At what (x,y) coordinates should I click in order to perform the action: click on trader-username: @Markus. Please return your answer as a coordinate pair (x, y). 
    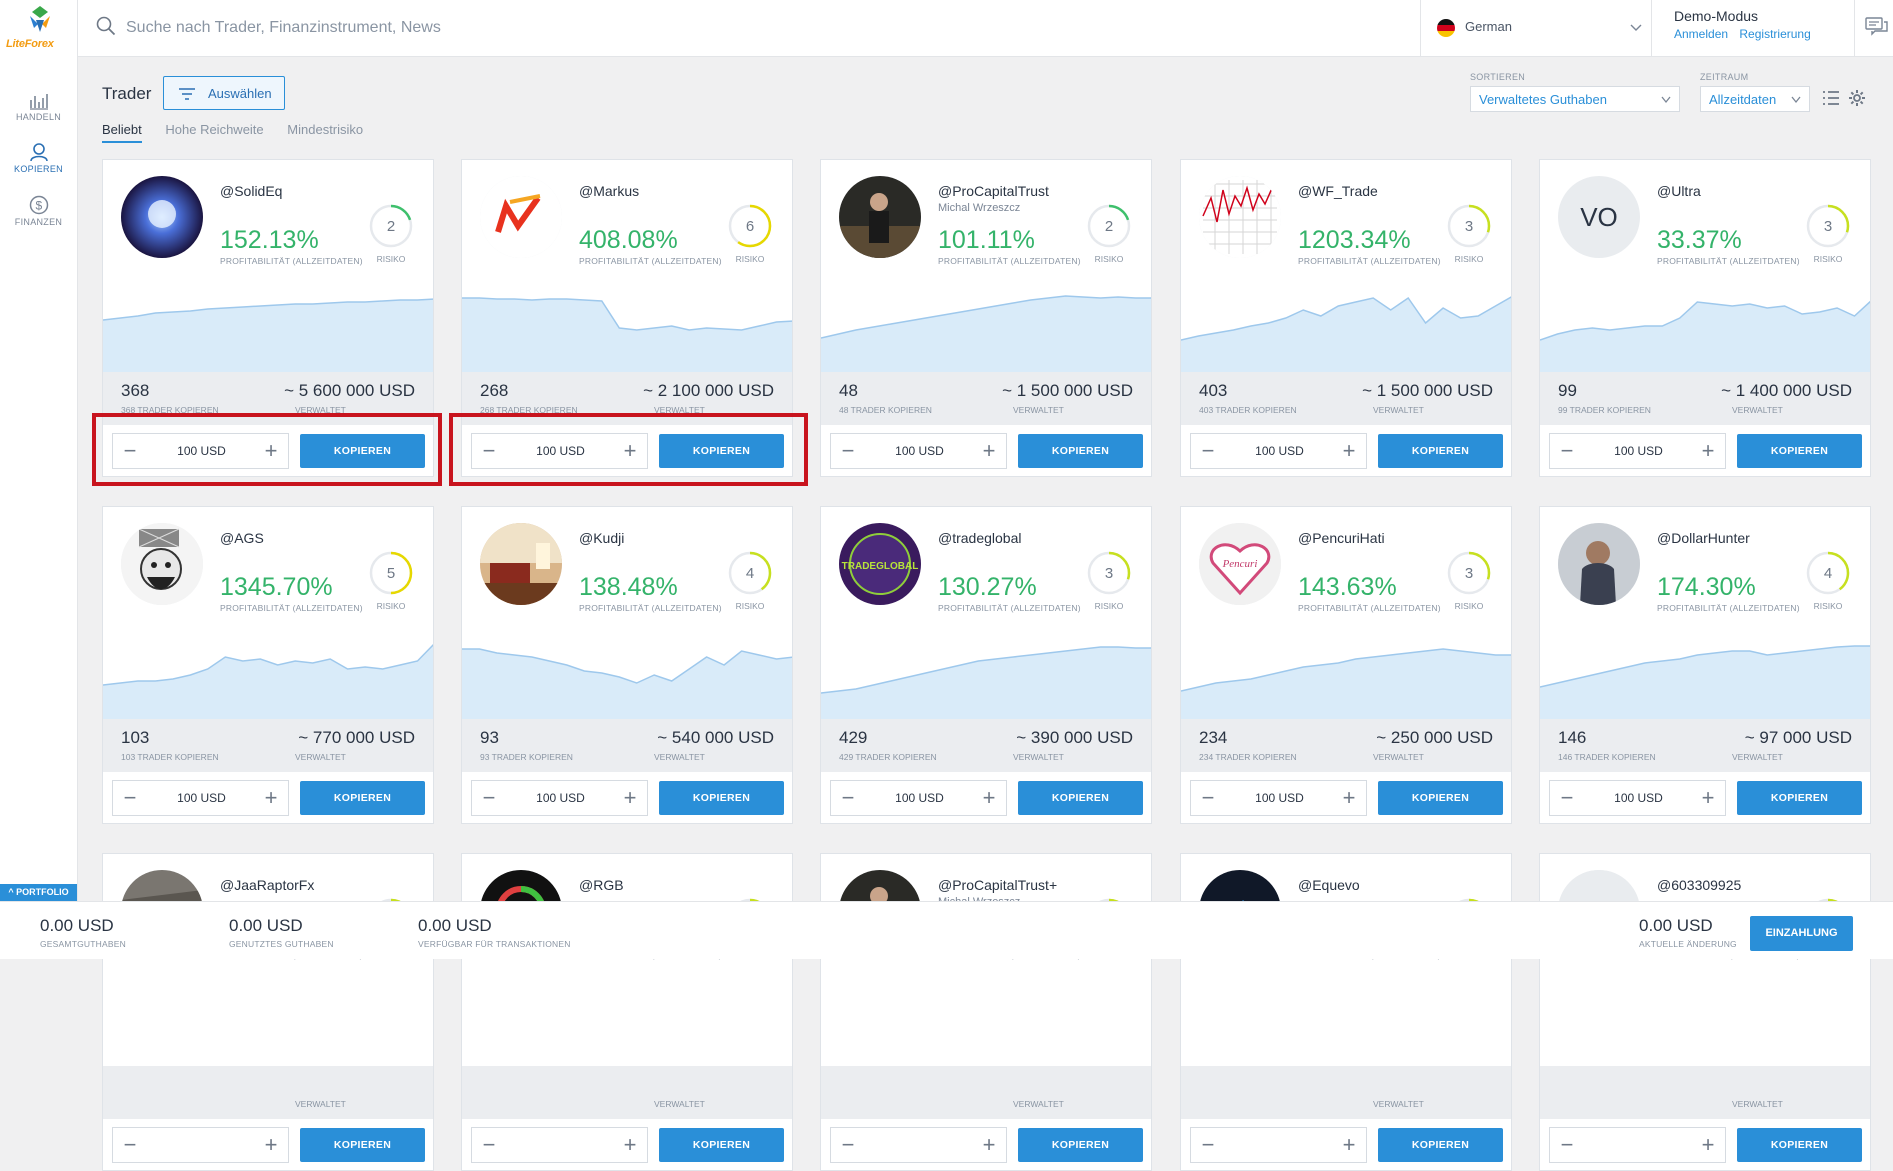
    Looking at the image, I should click on (609, 191).